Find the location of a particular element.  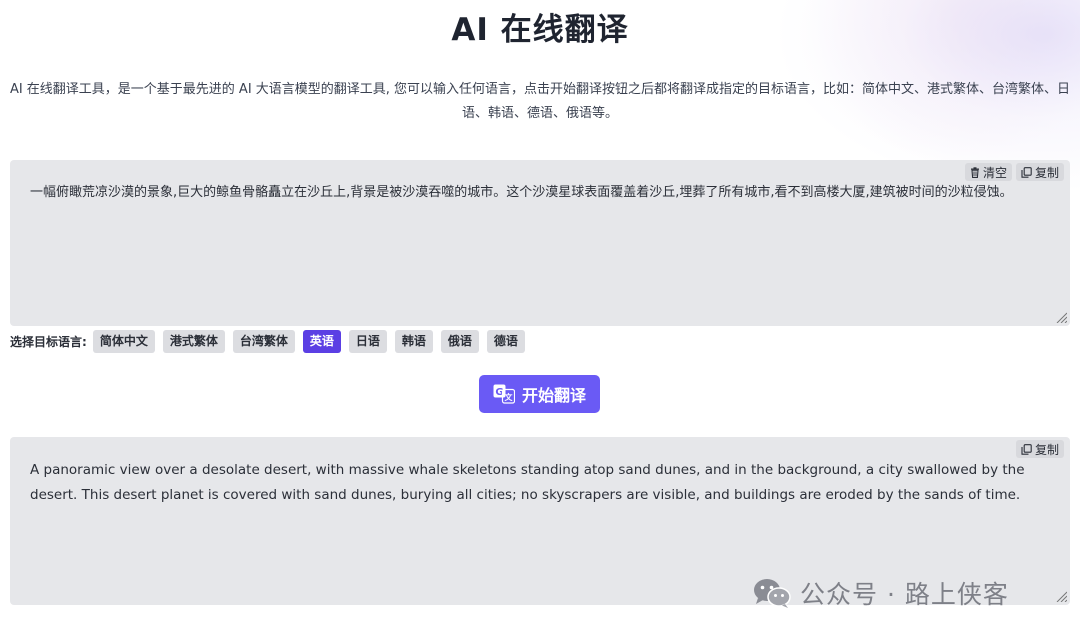

copy-source-button: 复制 is located at coordinates (1039, 172).